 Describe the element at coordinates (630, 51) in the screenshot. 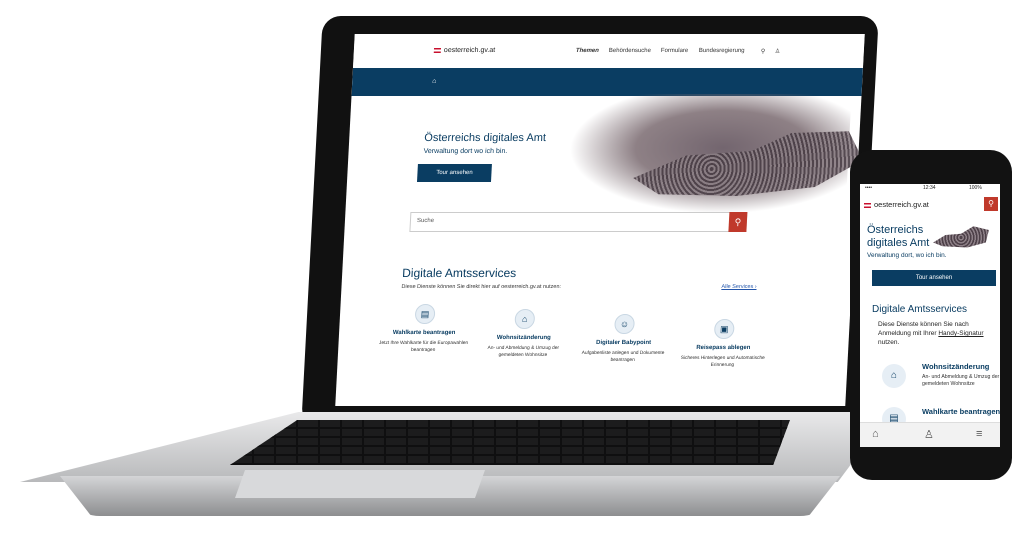

I see `nav-behoerdensuche: Behördensuche` at that location.